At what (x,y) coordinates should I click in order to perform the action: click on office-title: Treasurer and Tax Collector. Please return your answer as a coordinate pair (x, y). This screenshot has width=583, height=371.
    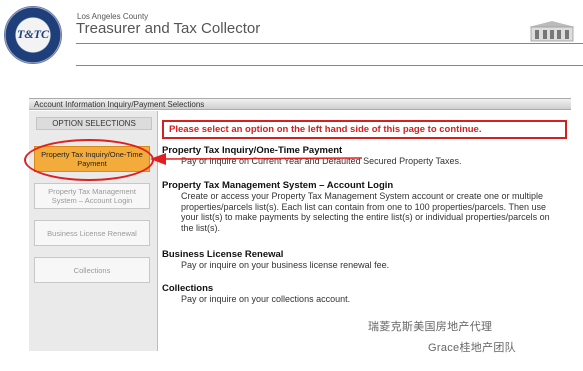
    Looking at the image, I should click on (168, 28).